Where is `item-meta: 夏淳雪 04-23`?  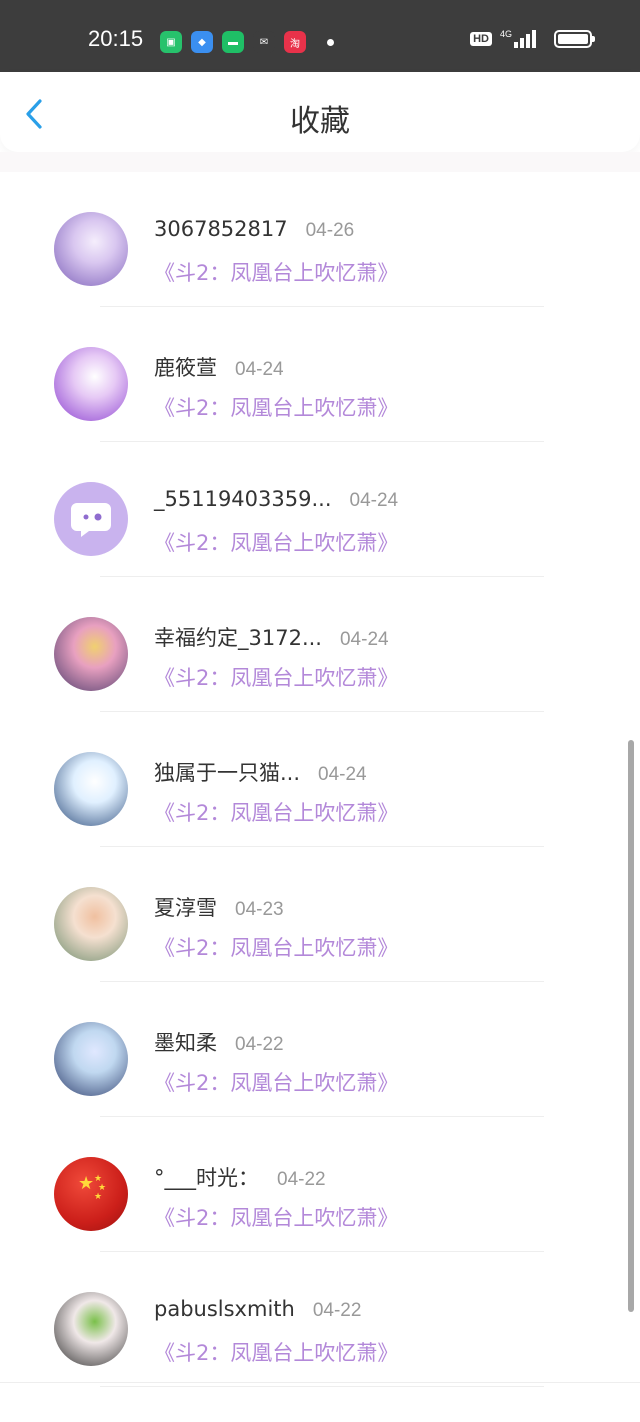
item-meta: 夏淳雪 04-23 is located at coordinates (219, 907).